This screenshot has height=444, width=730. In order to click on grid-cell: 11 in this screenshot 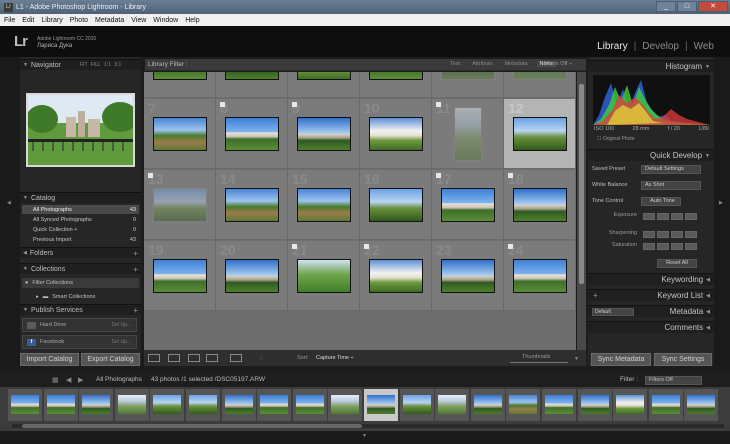, I will do `click(468, 134)`.